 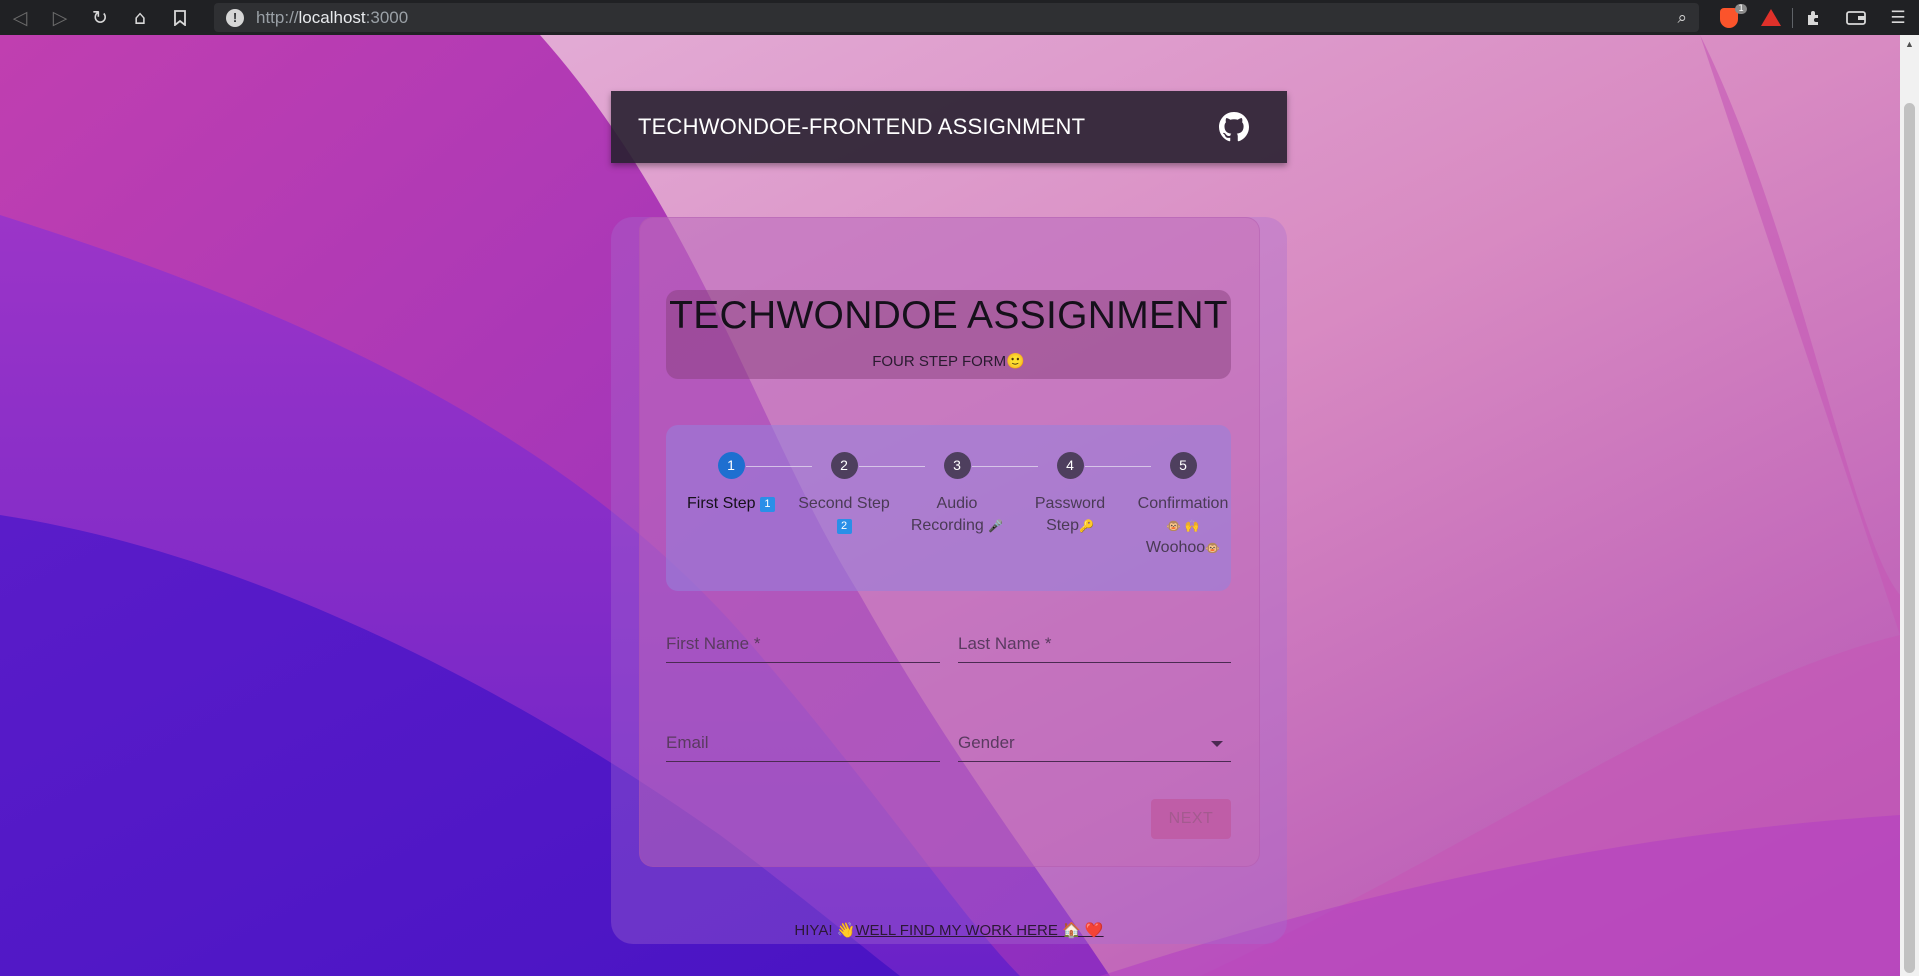 I want to click on gender-select, so click(x=1094, y=740).